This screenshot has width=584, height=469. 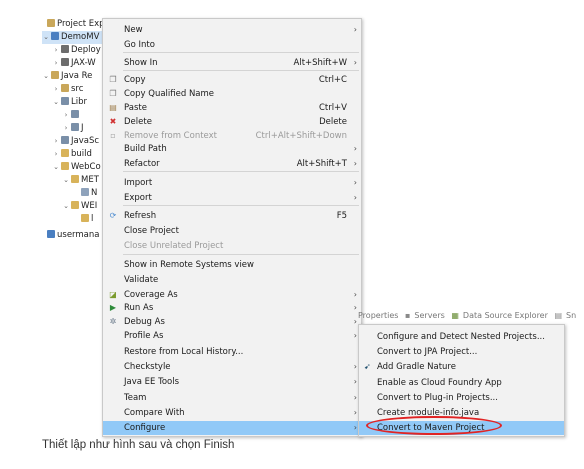 What do you see at coordinates (232, 216) in the screenshot?
I see `menu-item-refresh: ⟳ Refresh F5` at bounding box center [232, 216].